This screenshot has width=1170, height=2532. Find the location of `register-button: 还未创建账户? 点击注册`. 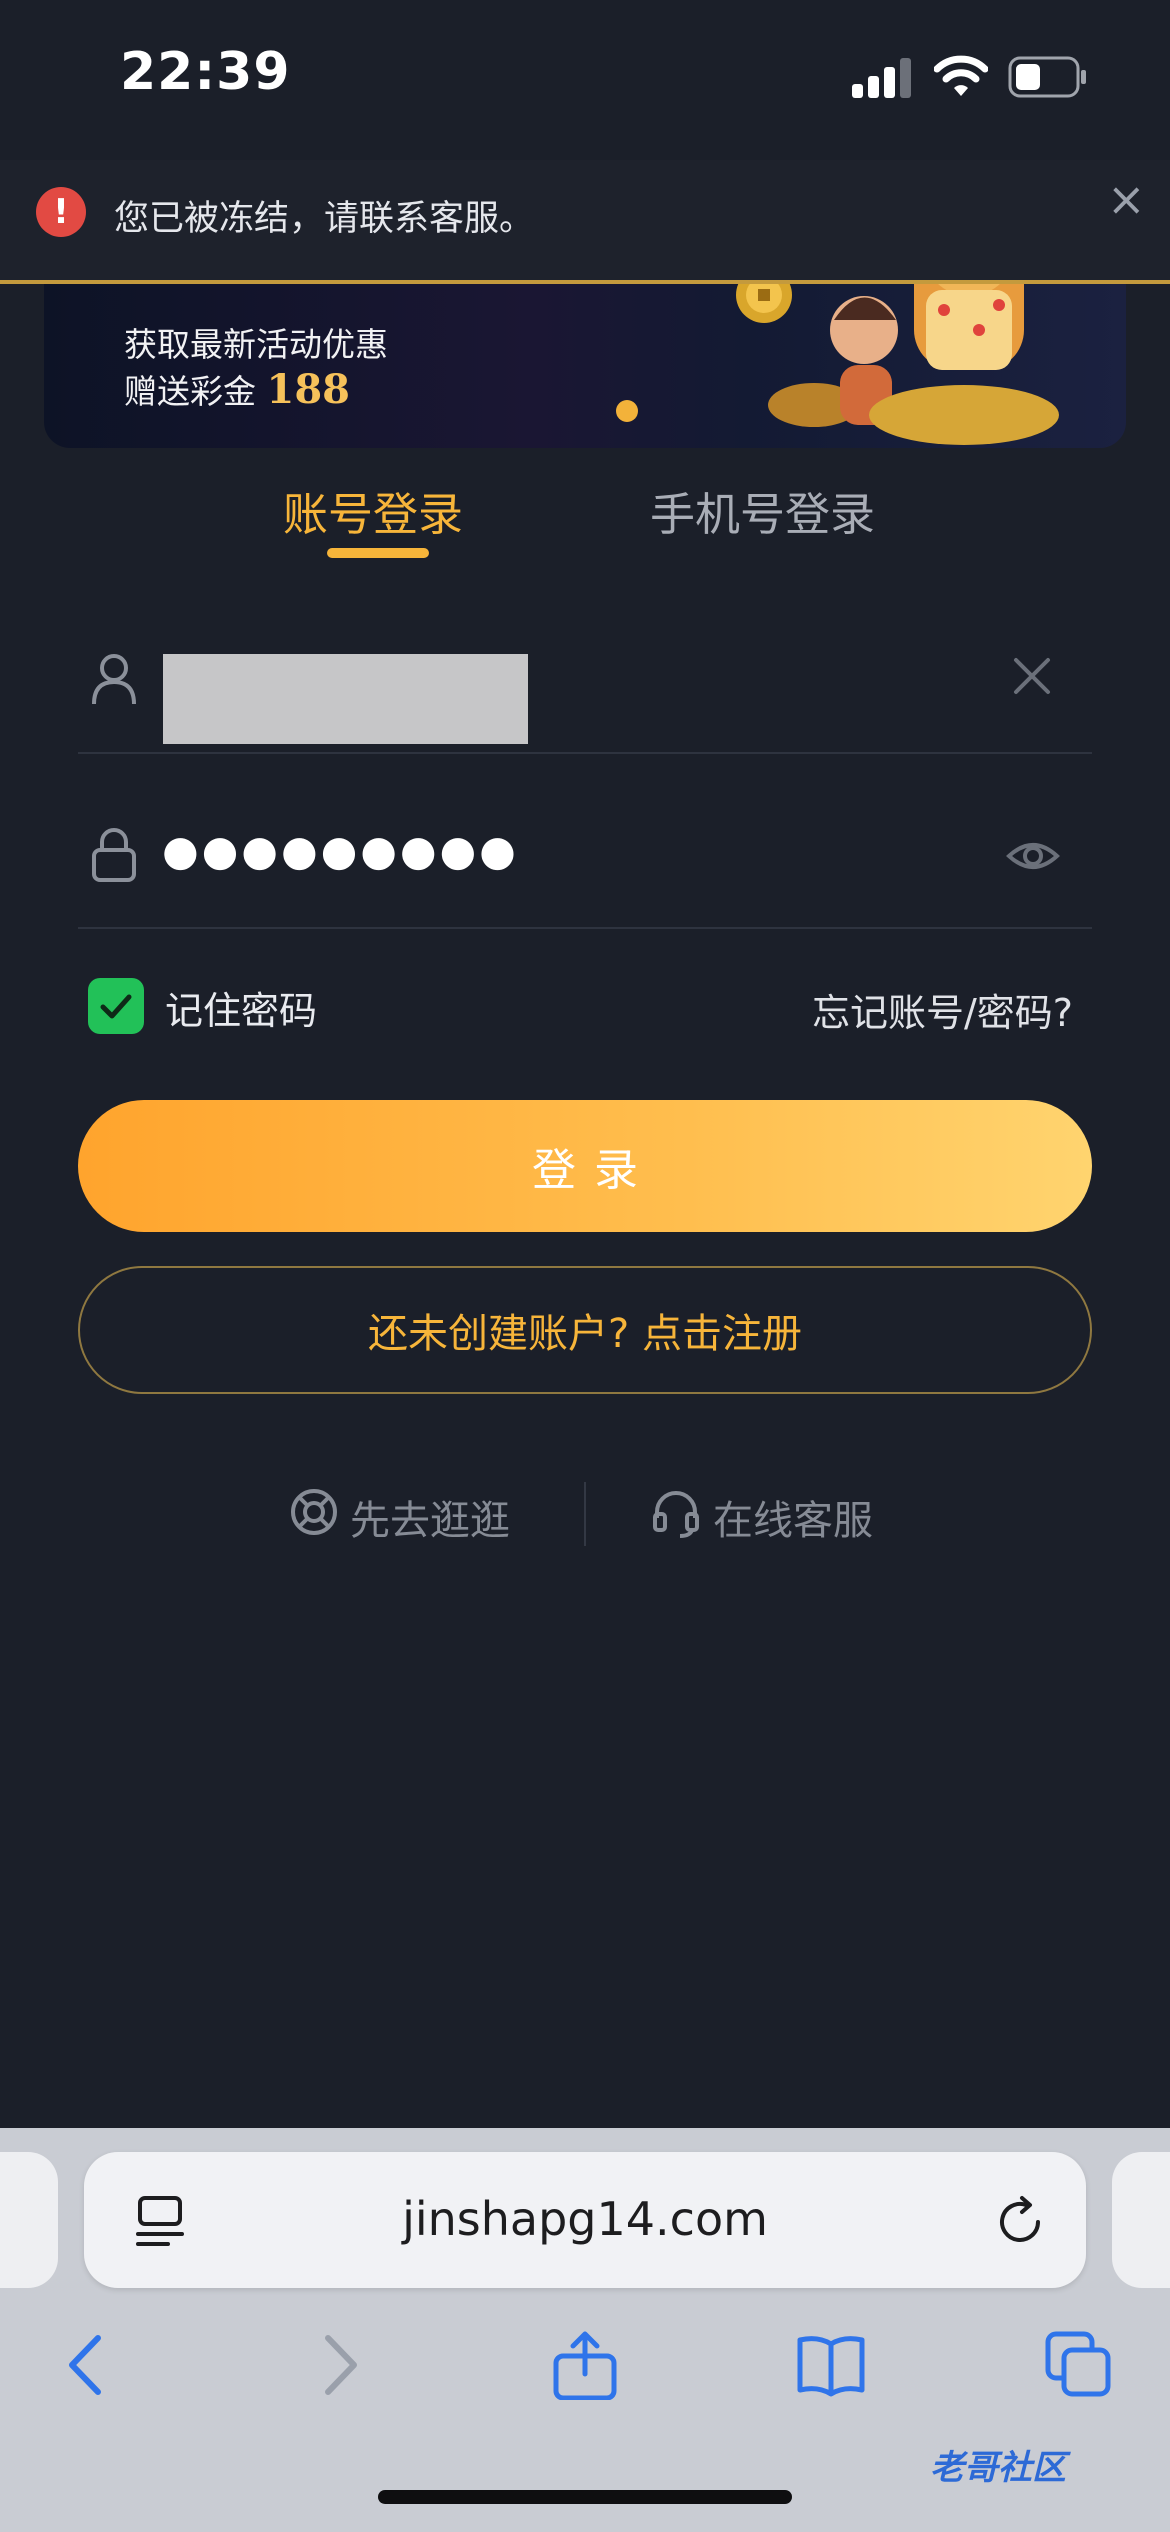

register-button: 还未创建账户? 点击注册 is located at coordinates (585, 1330).